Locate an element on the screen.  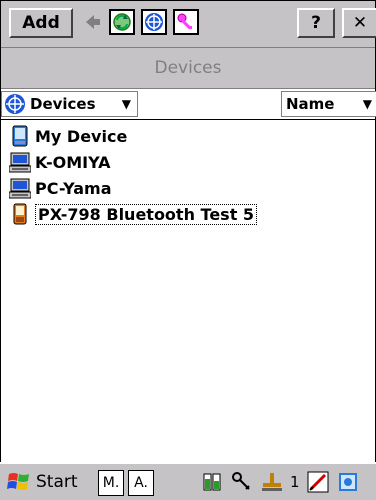
network-icon is located at coordinates (348, 482).